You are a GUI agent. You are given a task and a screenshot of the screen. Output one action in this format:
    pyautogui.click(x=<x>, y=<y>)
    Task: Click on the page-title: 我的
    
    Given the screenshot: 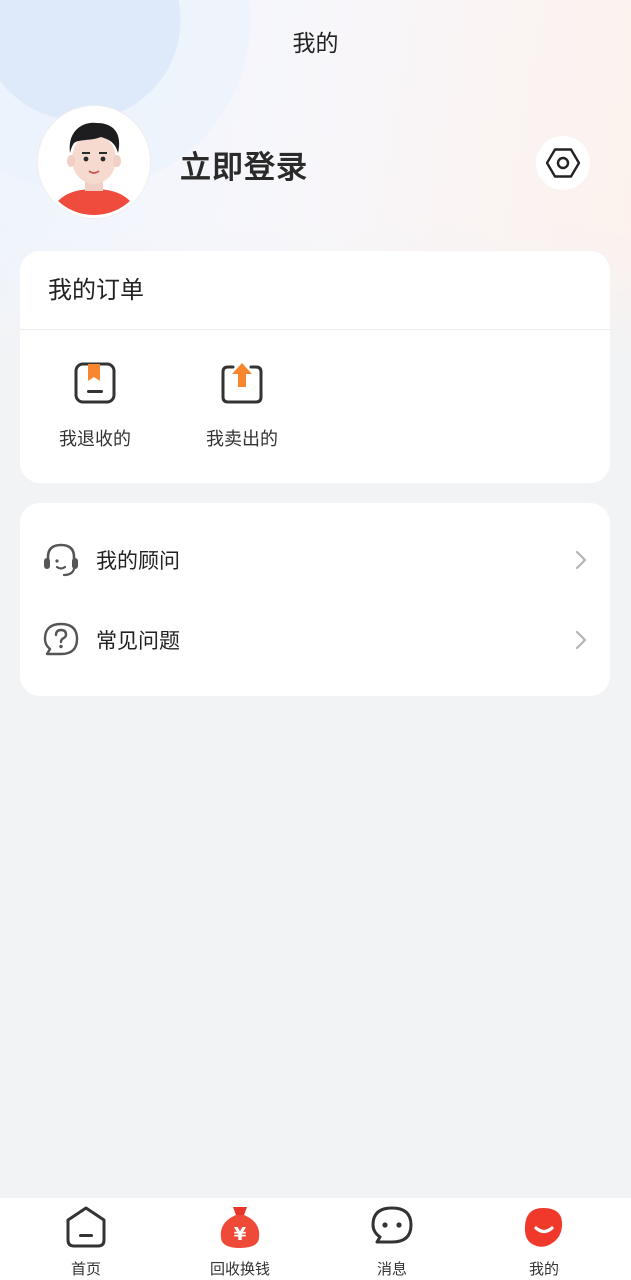 What is the action you would take?
    pyautogui.click(x=315, y=44)
    